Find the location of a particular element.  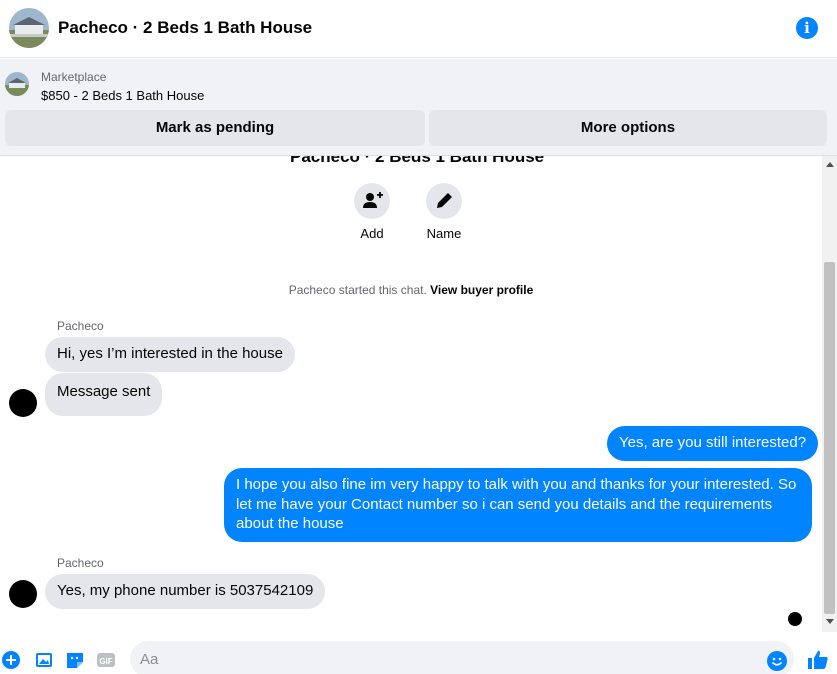

add-action: Add is located at coordinates (372, 212).